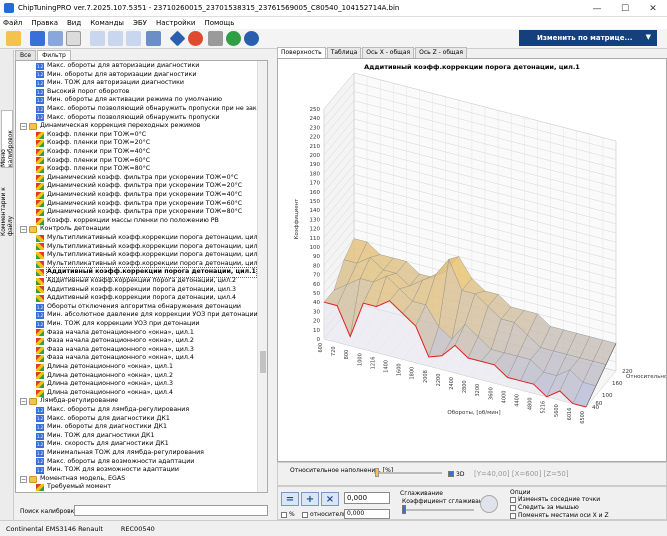 The image size is (667, 536). I want to click on tree-item: Фаза начала детонационного «окна», цил.3, so click(115, 350).